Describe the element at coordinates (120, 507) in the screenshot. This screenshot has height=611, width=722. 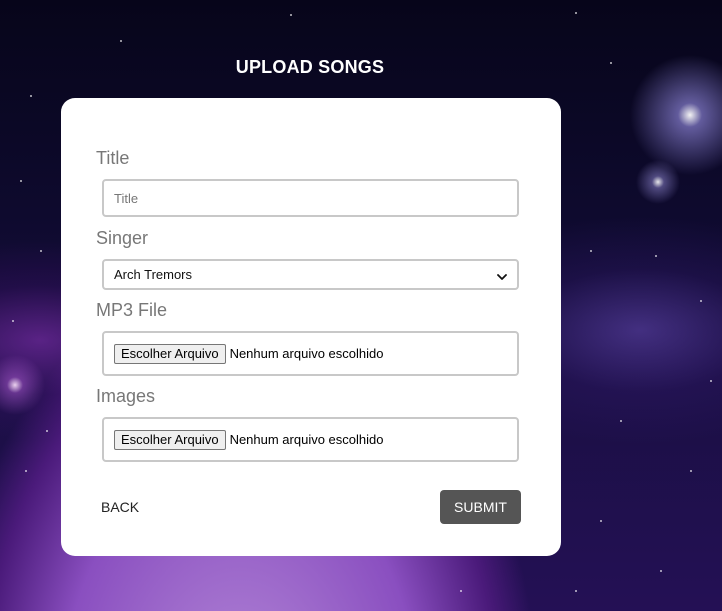
I see `back-button: BACK` at that location.